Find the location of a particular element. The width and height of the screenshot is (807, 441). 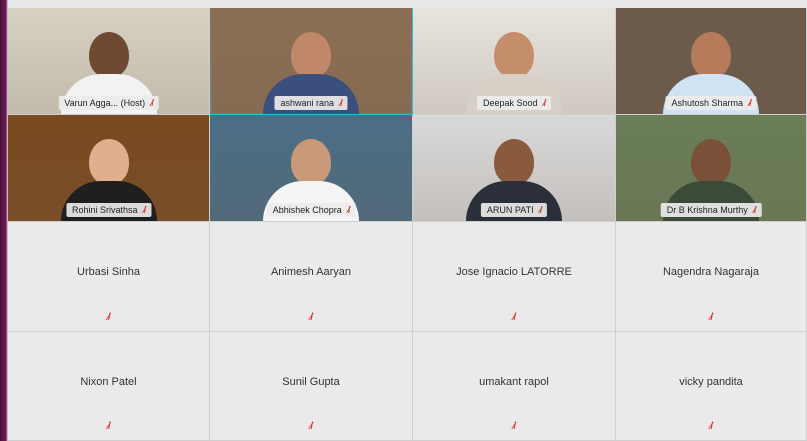

participant-tile: Urbasi Sinha ⁄̸ is located at coordinates (109, 277).